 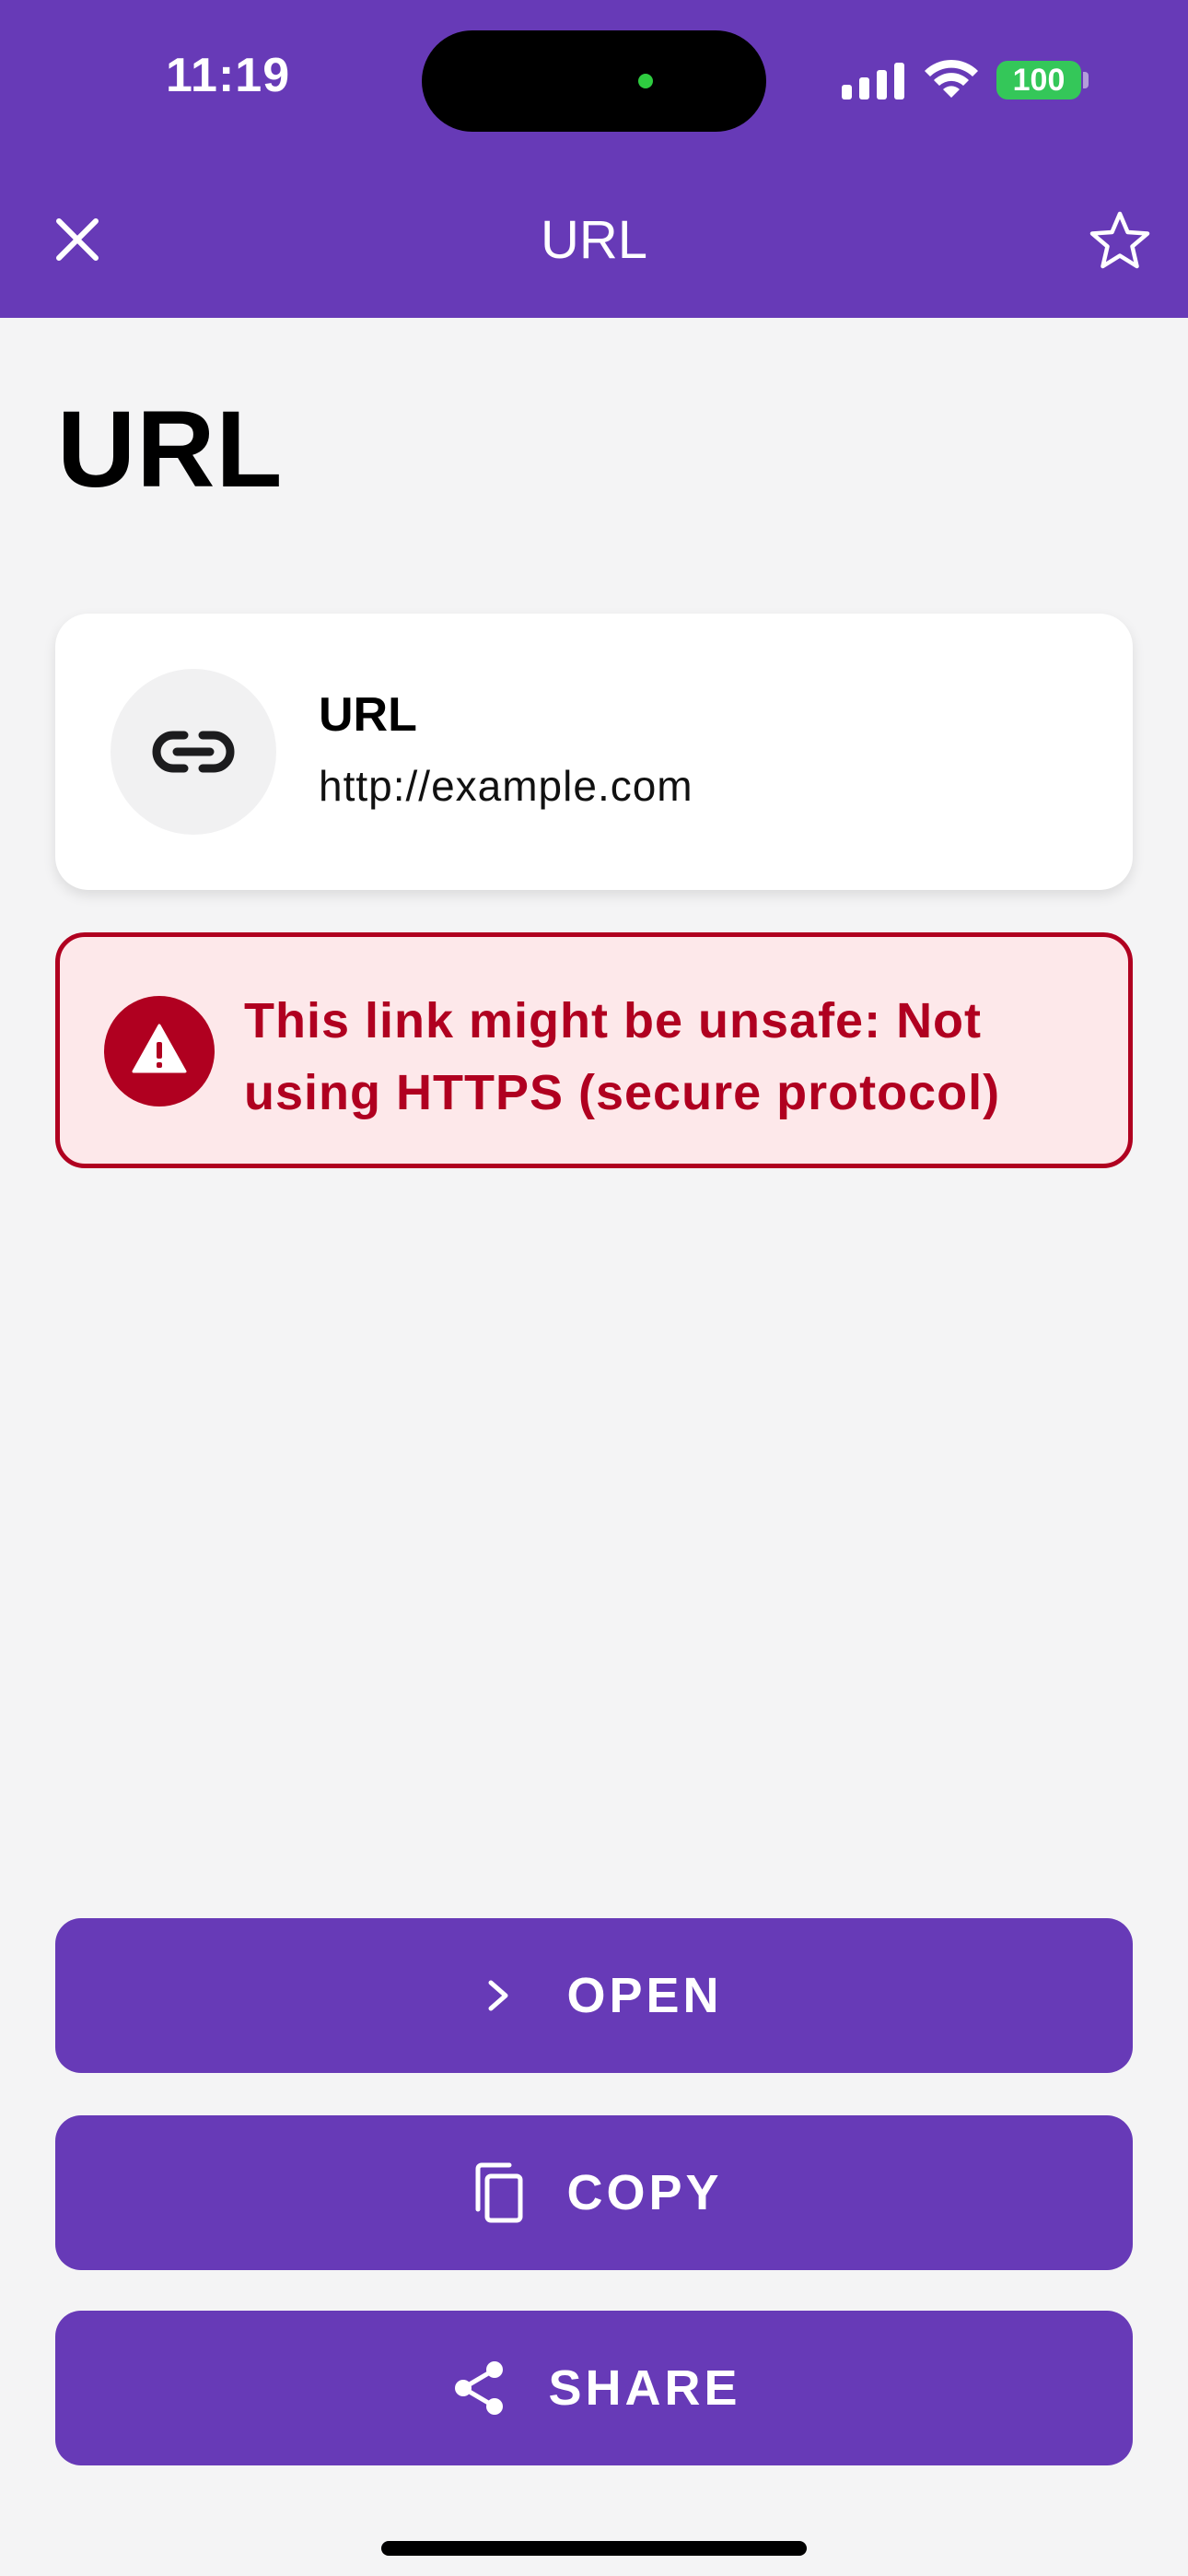 I want to click on star-outline-icon, so click(x=1120, y=241).